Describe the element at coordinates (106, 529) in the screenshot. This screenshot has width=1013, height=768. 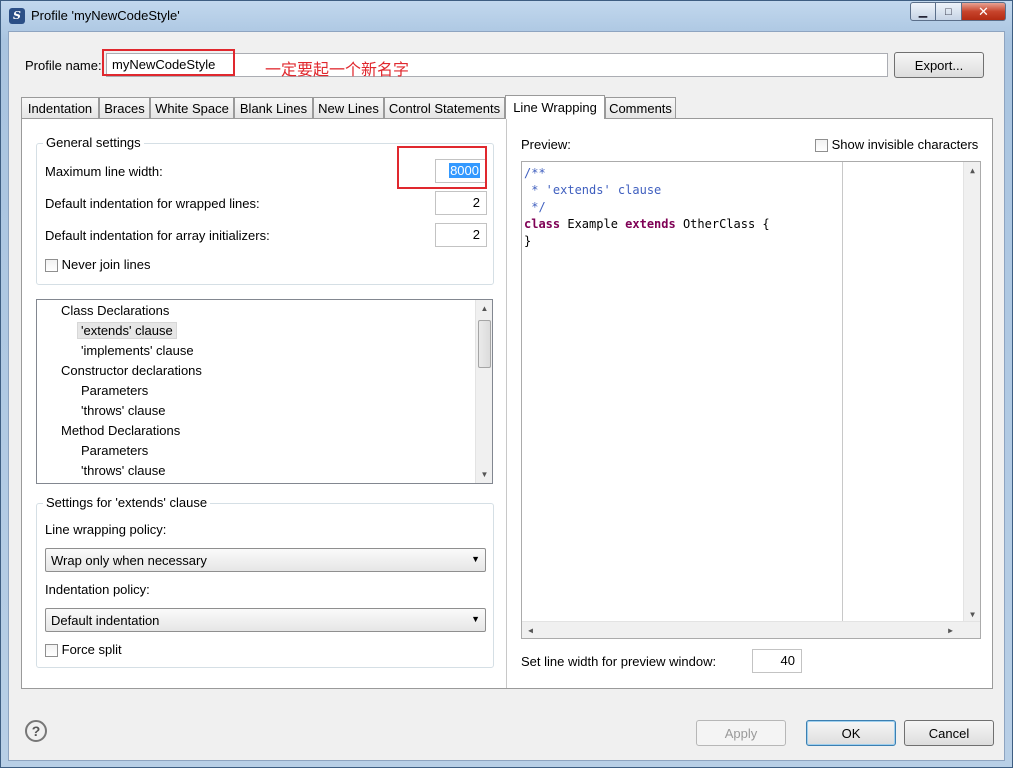
I see `wrap-policy-label: Line wrapping policy:` at that location.